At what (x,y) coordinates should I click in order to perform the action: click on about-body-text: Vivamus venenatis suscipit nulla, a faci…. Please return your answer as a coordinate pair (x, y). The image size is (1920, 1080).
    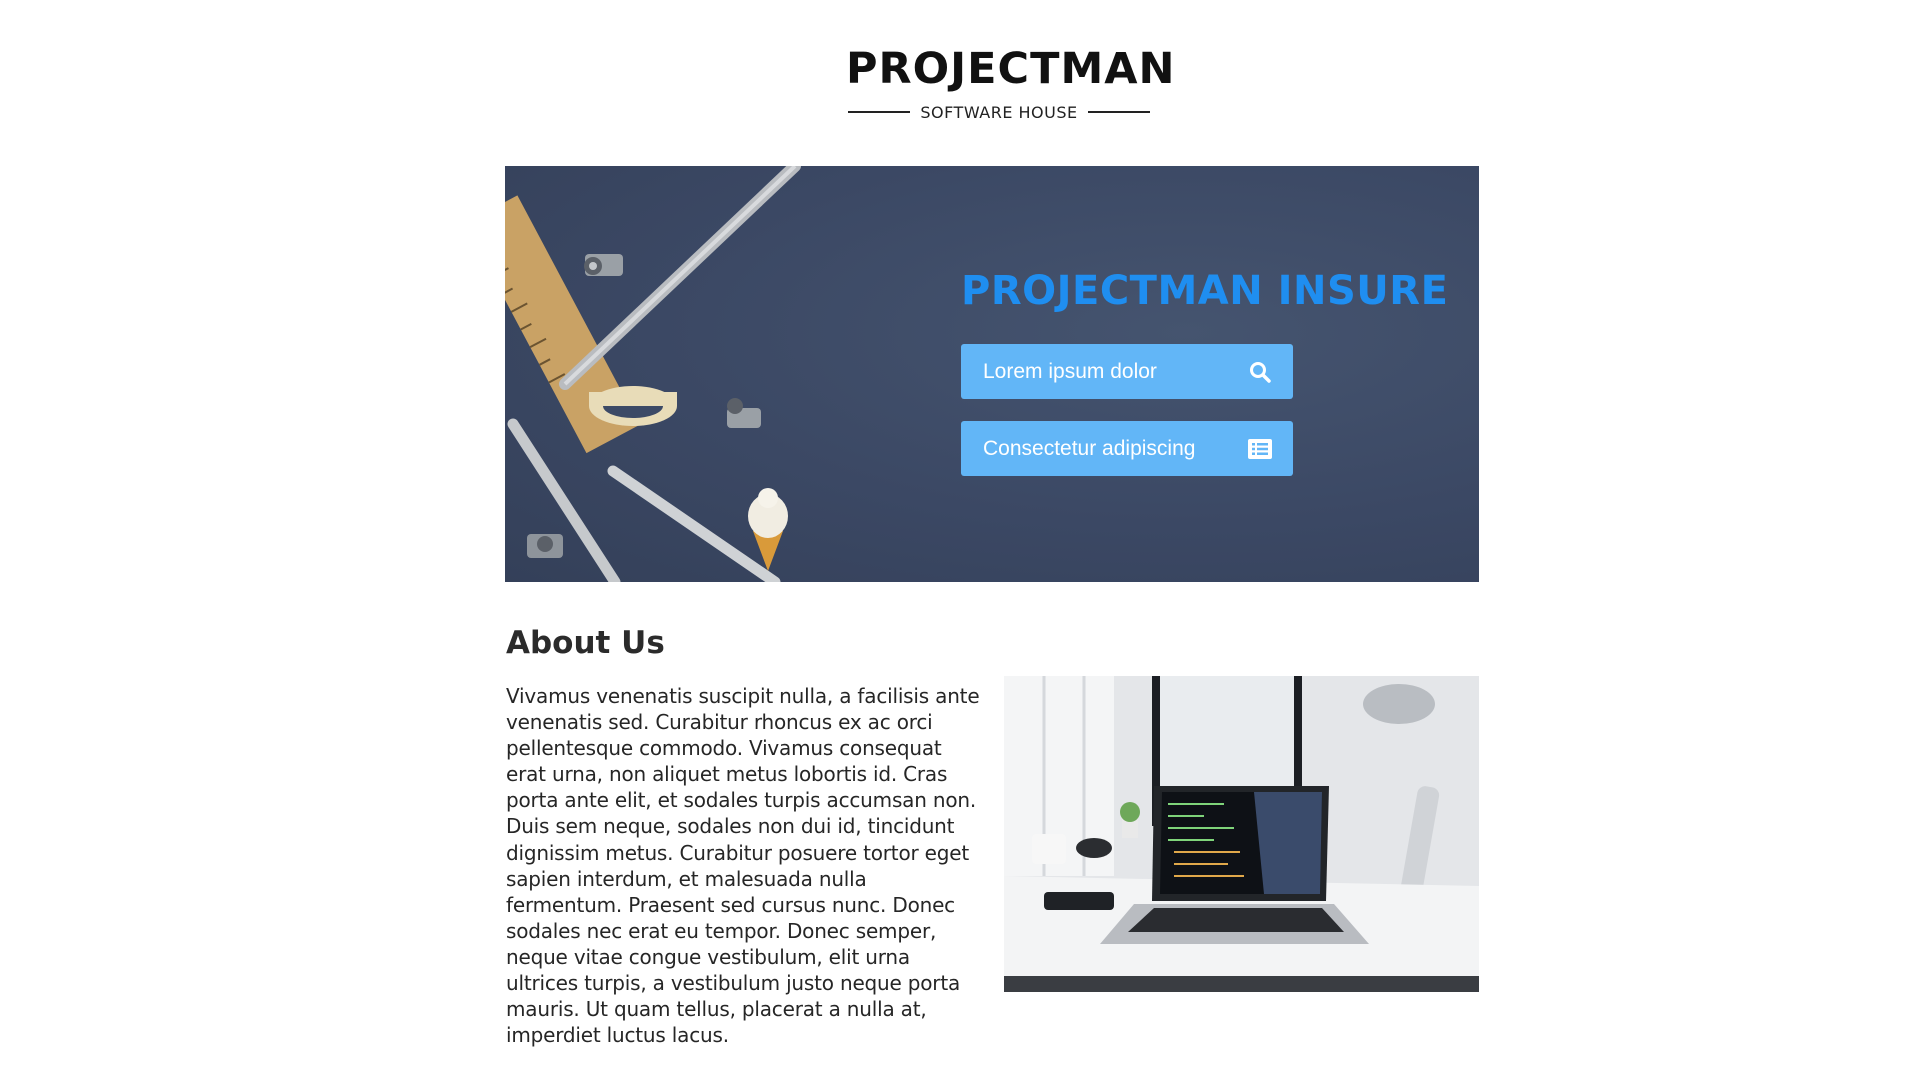
    Looking at the image, I should click on (743, 866).